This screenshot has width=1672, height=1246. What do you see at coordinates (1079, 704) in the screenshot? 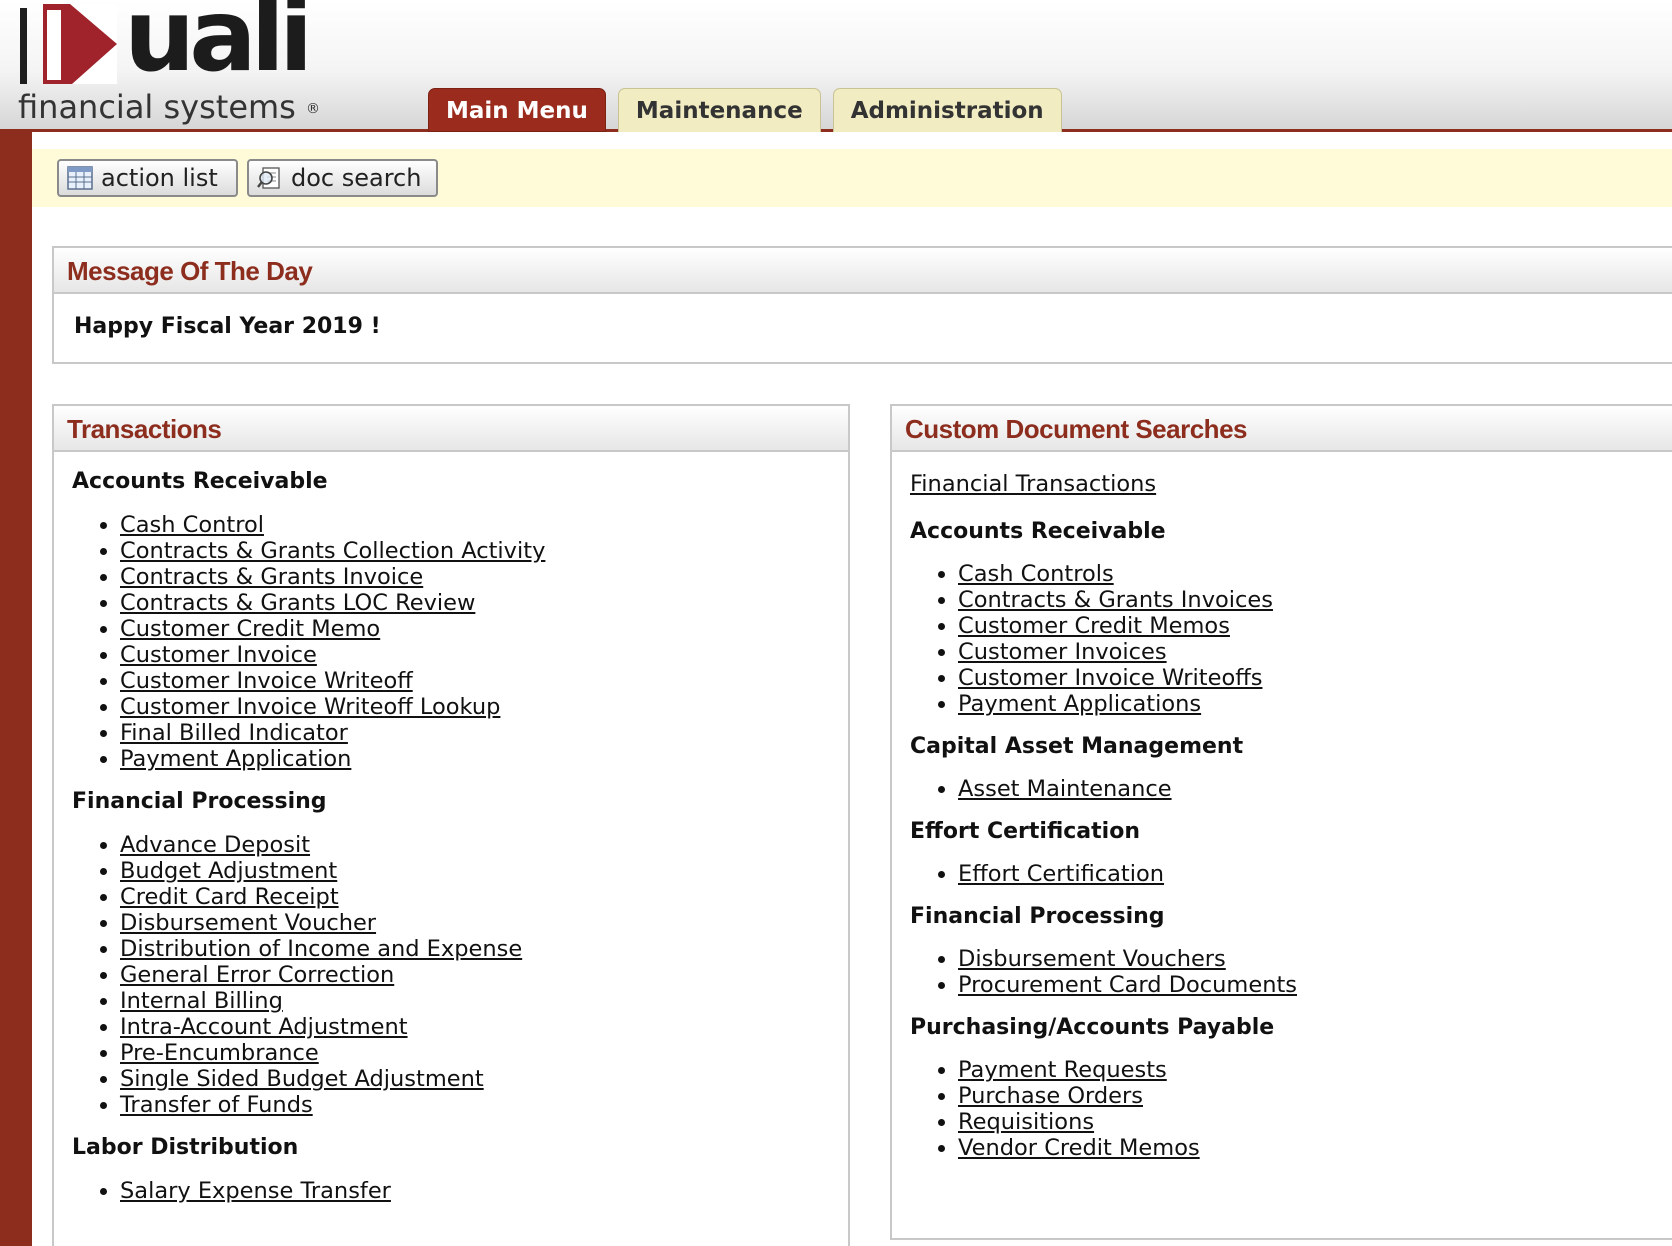
I see `link-payment-applications: Payment Applications` at bounding box center [1079, 704].